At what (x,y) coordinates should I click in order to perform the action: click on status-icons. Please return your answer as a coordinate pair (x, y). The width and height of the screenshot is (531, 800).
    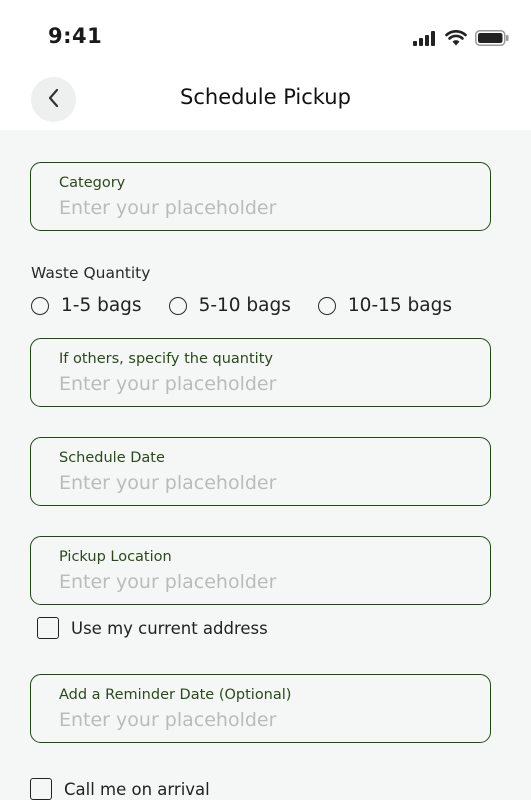
    Looking at the image, I should click on (461, 40).